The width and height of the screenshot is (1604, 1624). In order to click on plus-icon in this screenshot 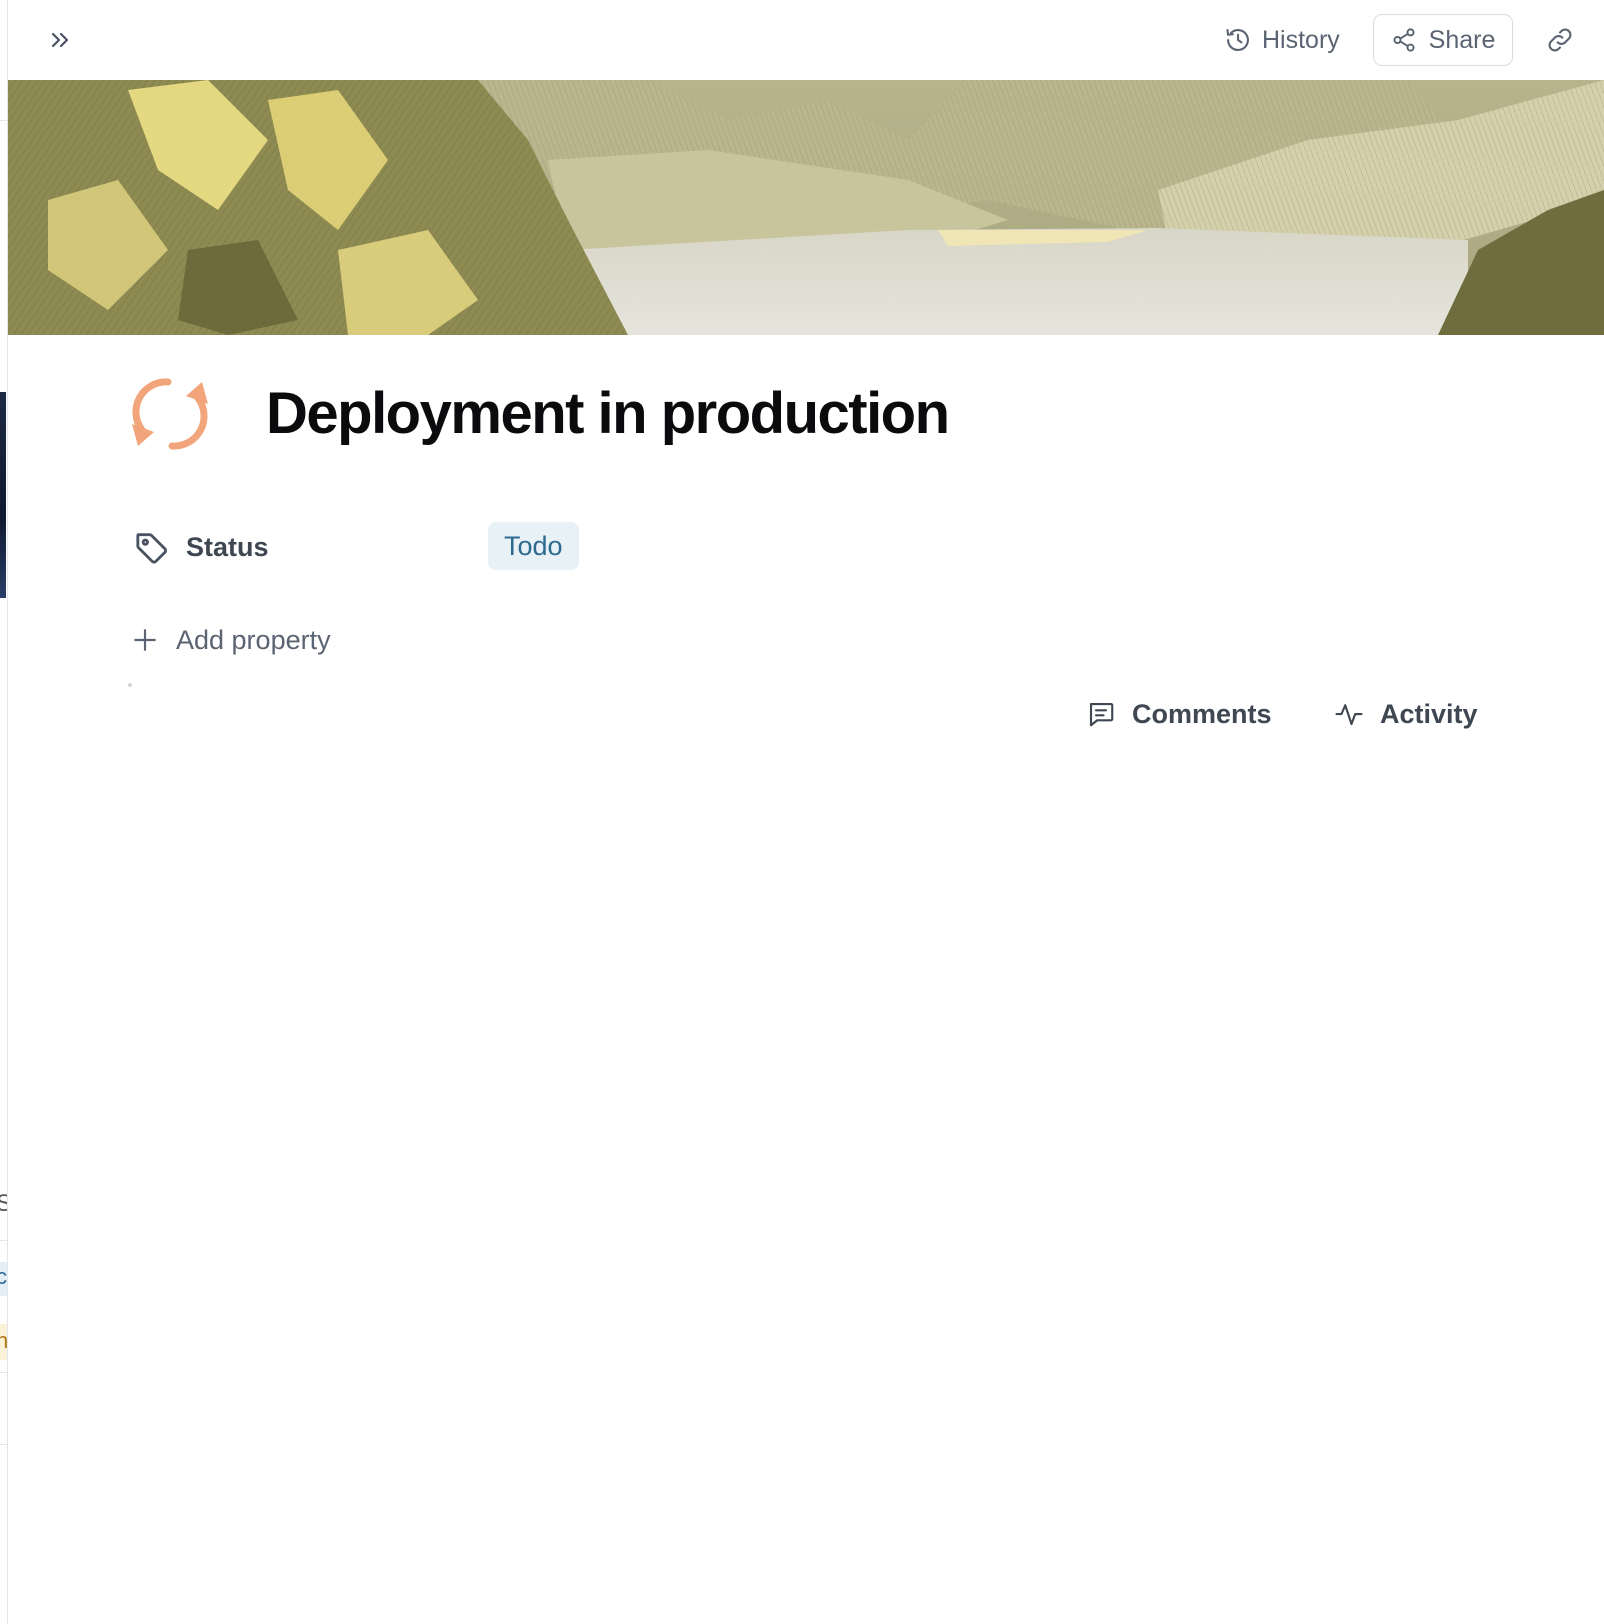, I will do `click(145, 640)`.